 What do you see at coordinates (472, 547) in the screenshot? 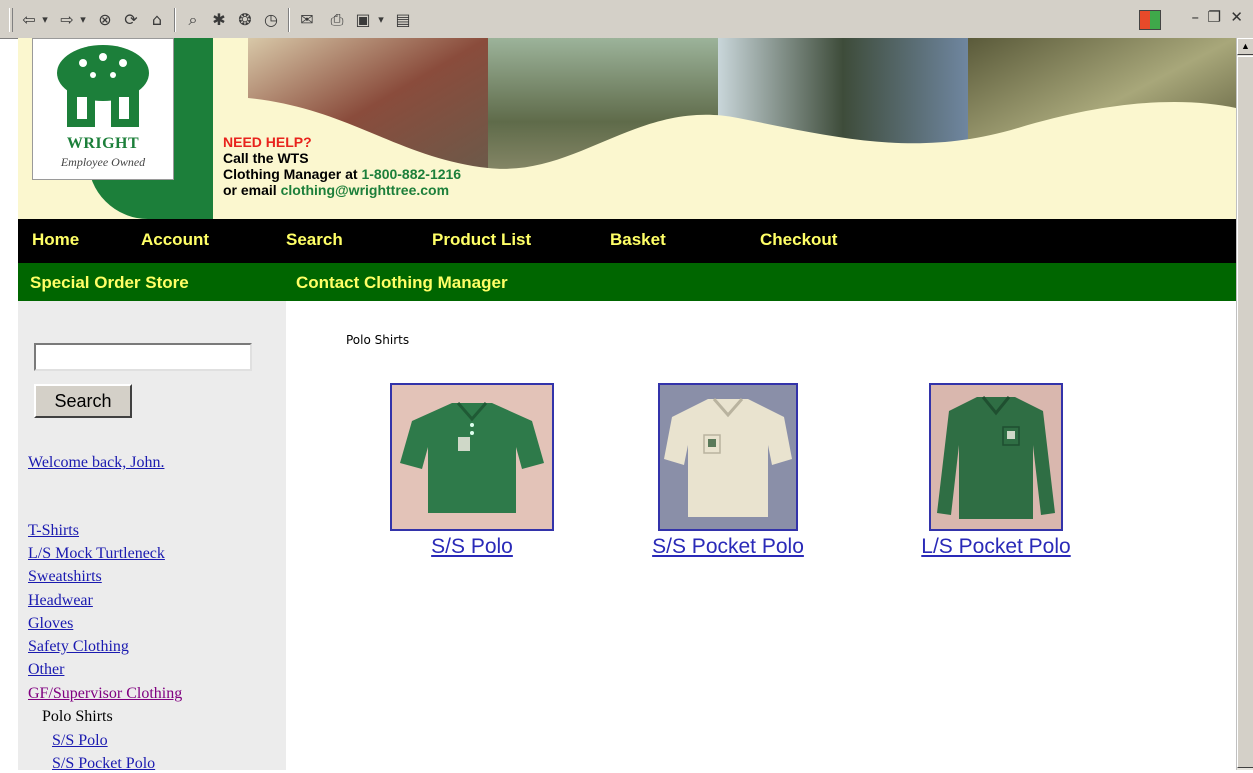
I see `product-link-ss-polo: S/S Polo` at bounding box center [472, 547].